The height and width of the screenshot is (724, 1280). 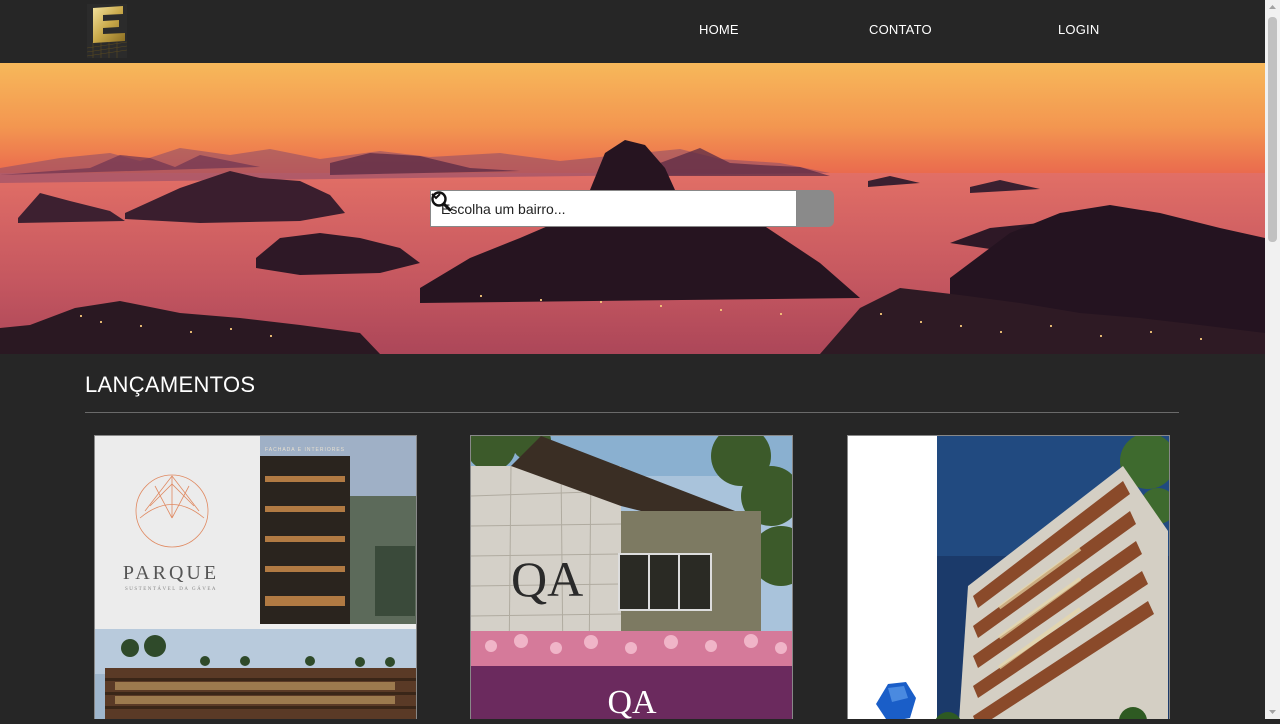 I want to click on search-button, so click(x=632, y=208).